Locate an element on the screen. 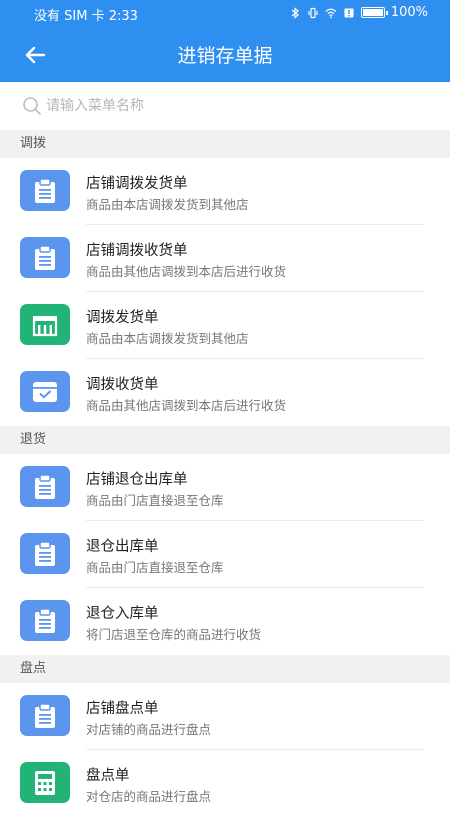 This screenshot has height=817, width=450. inbox-check-icon is located at coordinates (45, 391).